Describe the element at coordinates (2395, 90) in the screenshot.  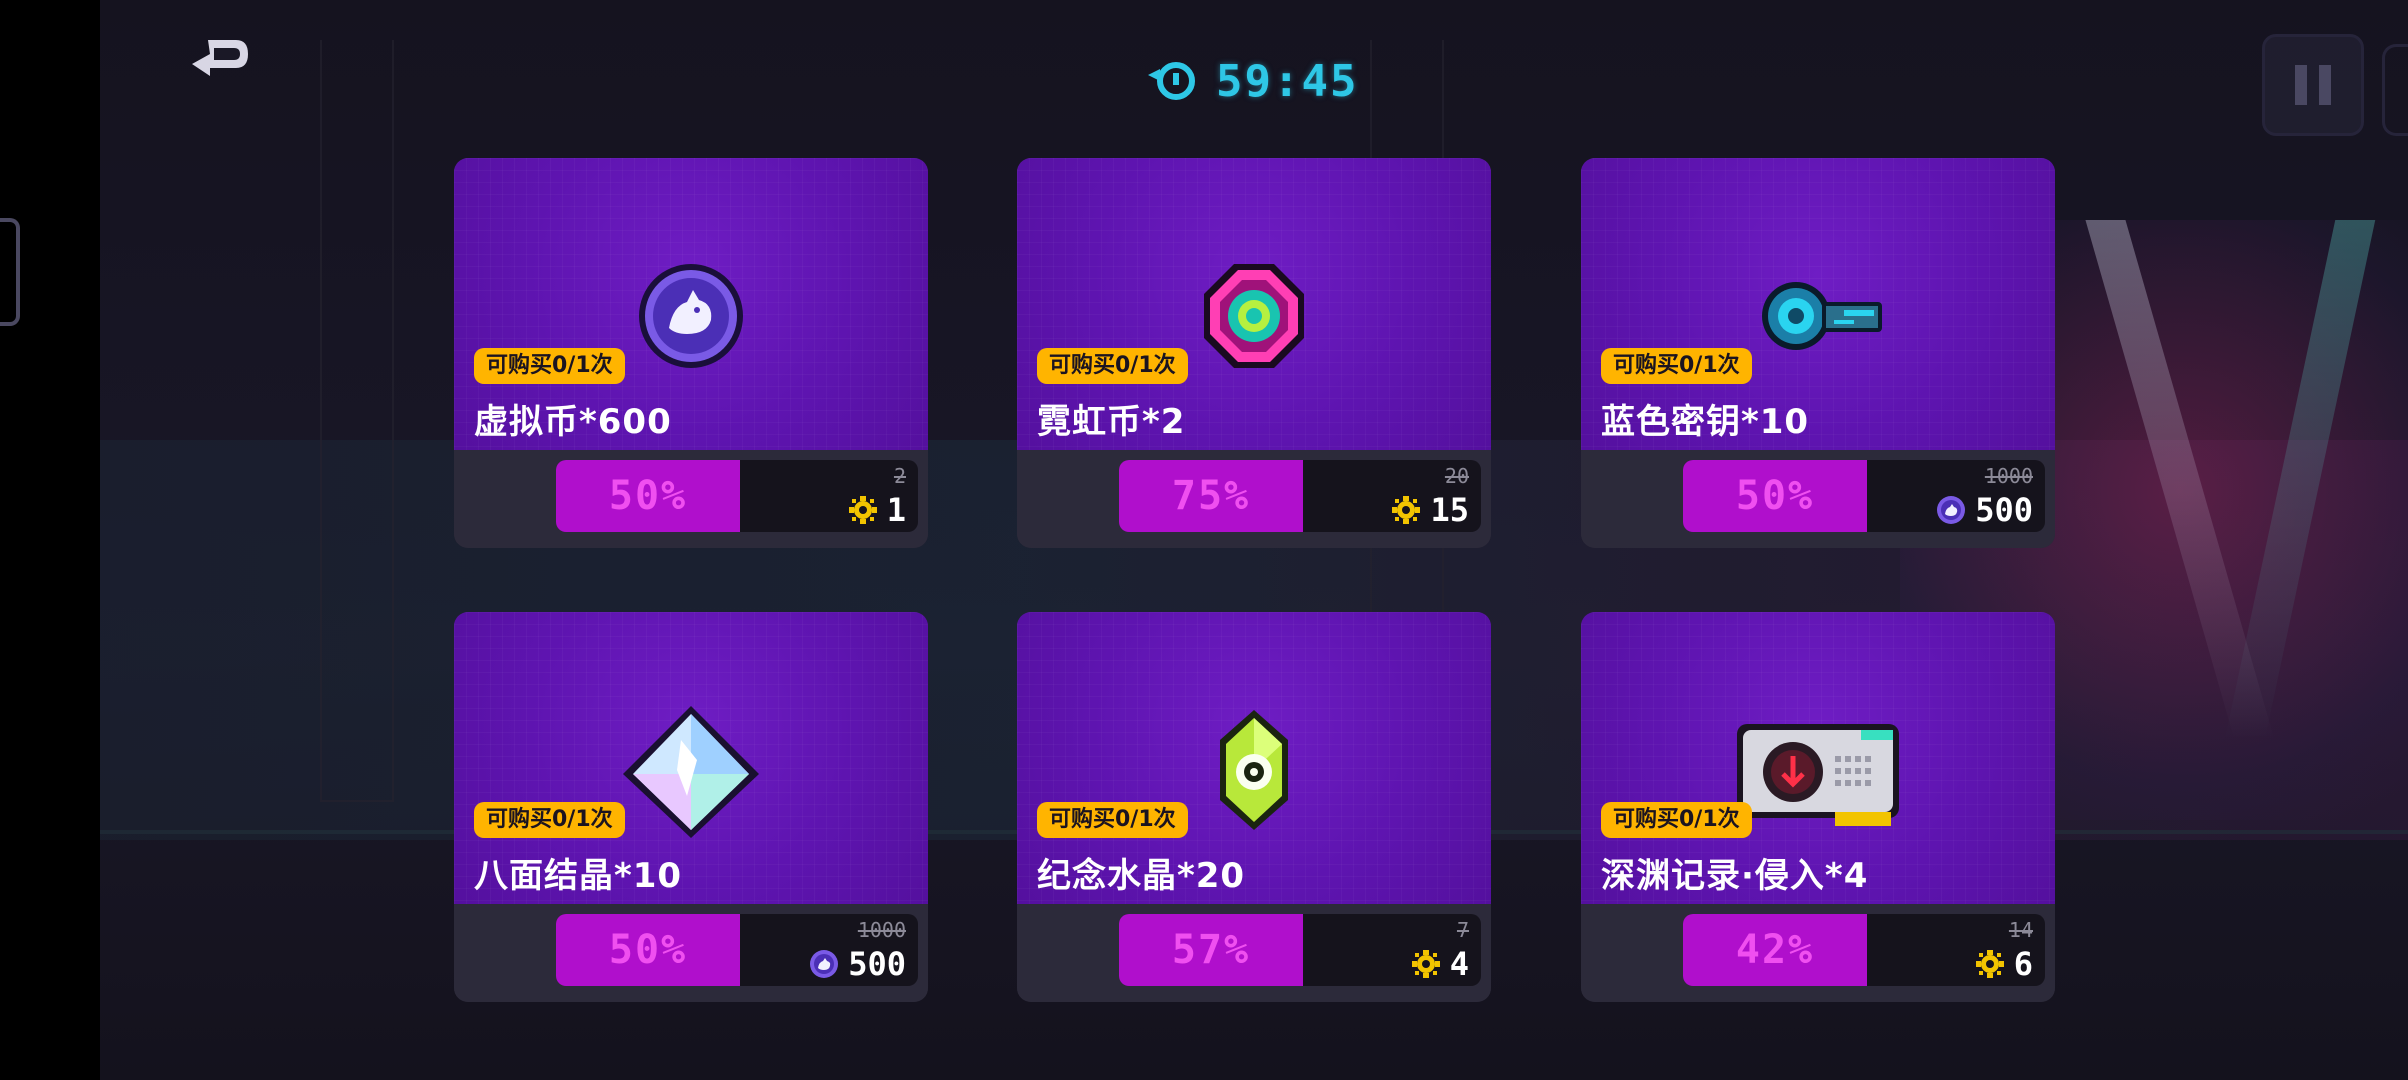
I see `side-panel-edge` at that location.